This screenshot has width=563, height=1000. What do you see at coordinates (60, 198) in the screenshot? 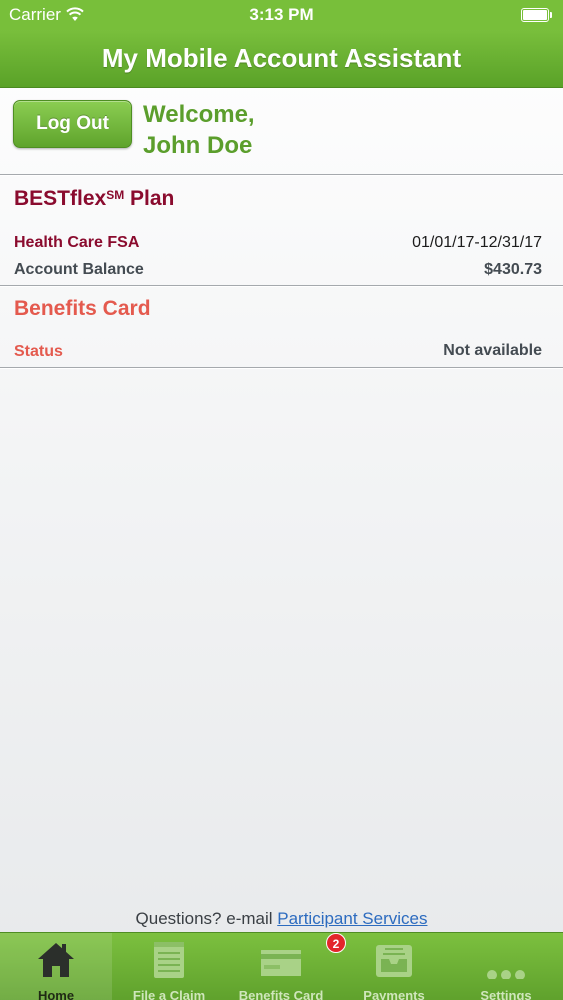
I see `plan-title-name: BESTflex` at bounding box center [60, 198].